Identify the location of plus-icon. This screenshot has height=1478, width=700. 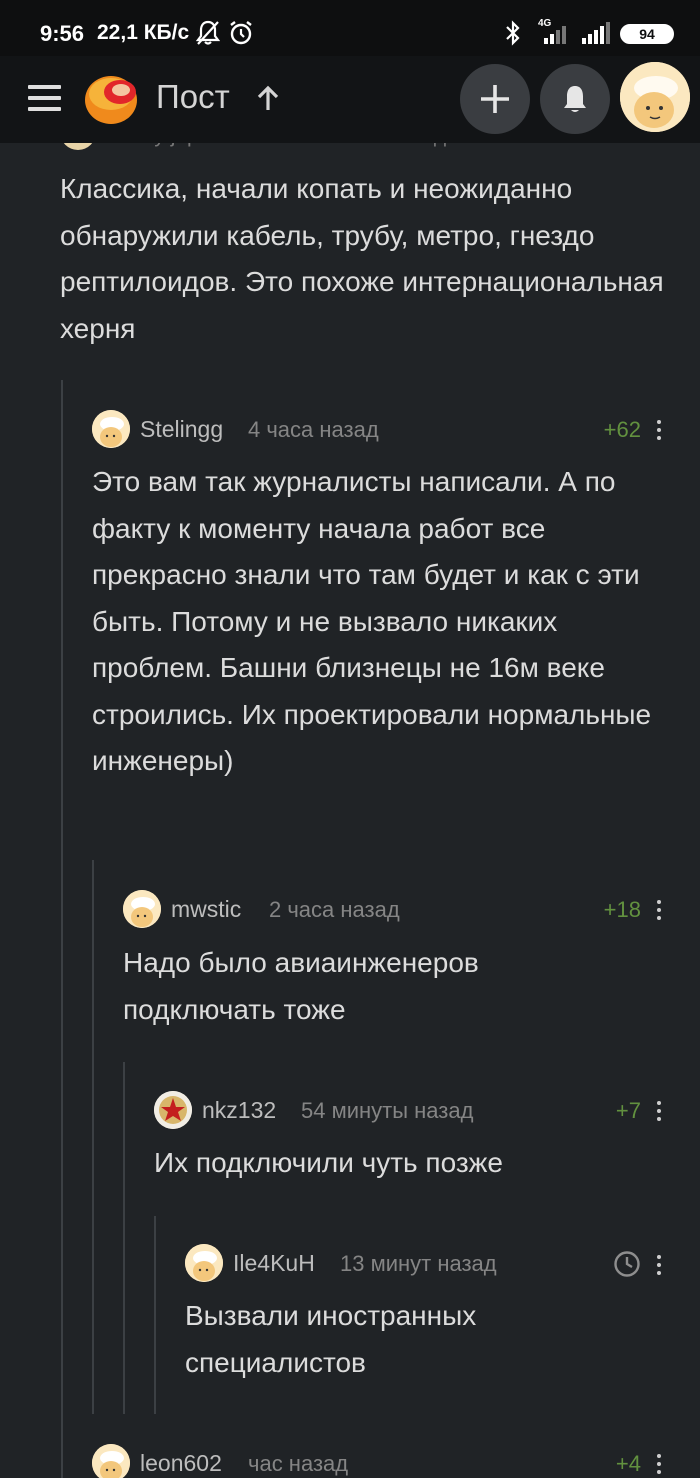
(495, 99).